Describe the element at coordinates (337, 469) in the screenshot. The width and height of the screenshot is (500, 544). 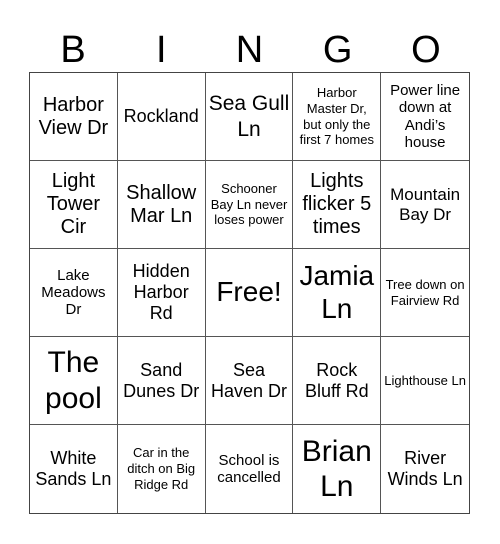
I see `bingo-cell: Brian Ln` at that location.